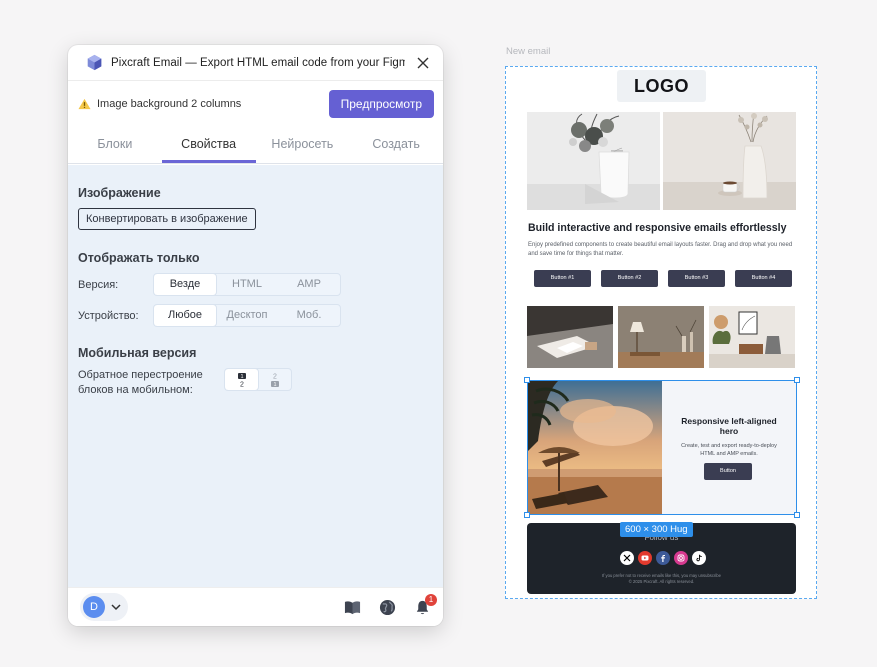  Describe the element at coordinates (116, 607) in the screenshot. I see `chevron-down-icon` at that location.